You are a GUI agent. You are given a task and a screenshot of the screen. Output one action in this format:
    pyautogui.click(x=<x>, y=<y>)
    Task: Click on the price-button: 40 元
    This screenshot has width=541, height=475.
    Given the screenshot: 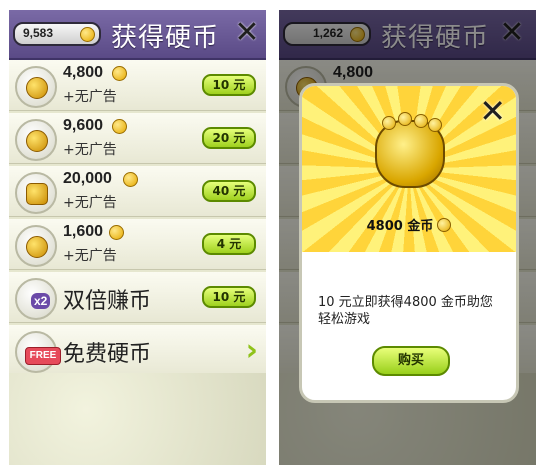 What is the action you would take?
    pyautogui.click(x=229, y=191)
    